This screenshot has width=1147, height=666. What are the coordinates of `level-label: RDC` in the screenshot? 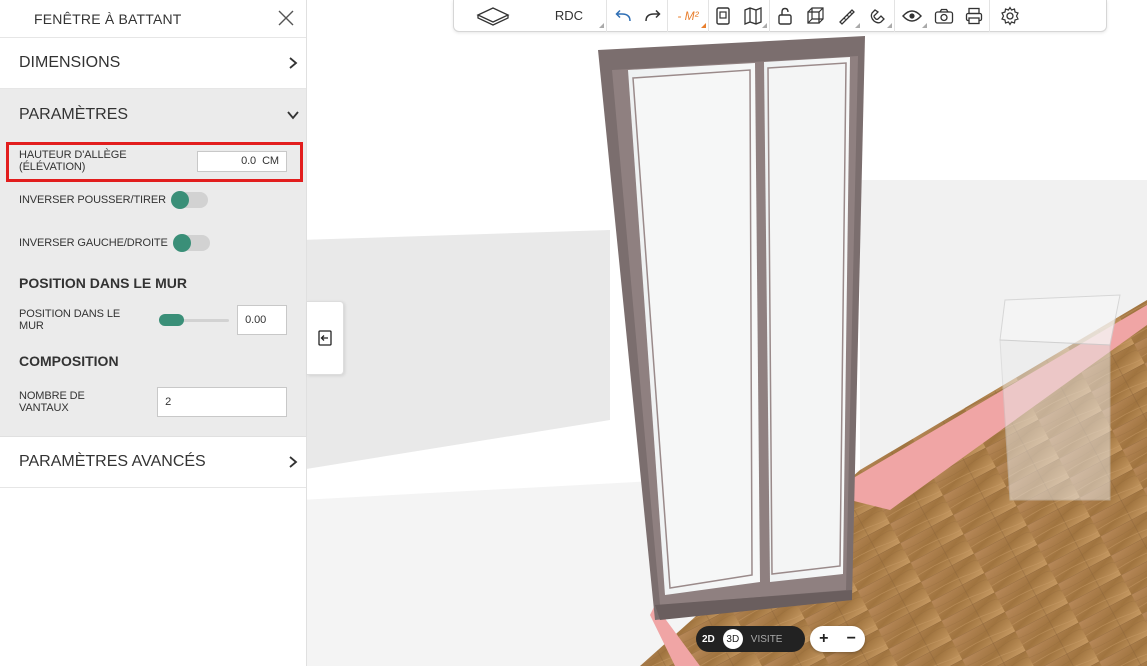 It's located at (569, 15).